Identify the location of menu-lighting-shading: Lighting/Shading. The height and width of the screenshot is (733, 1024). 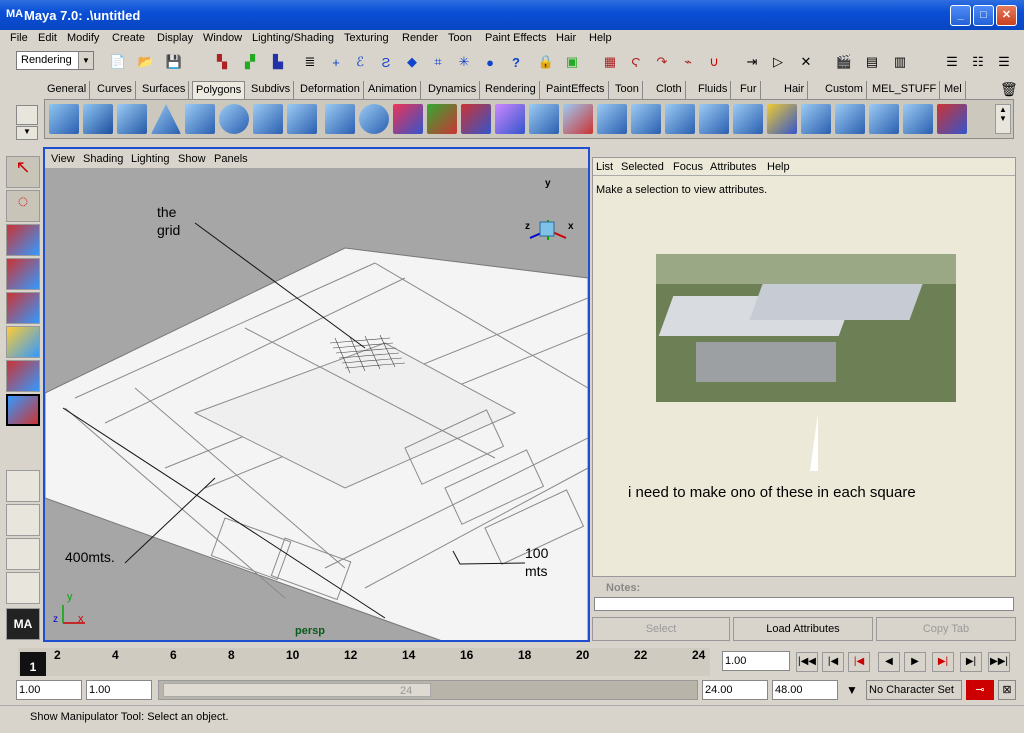
(293, 38).